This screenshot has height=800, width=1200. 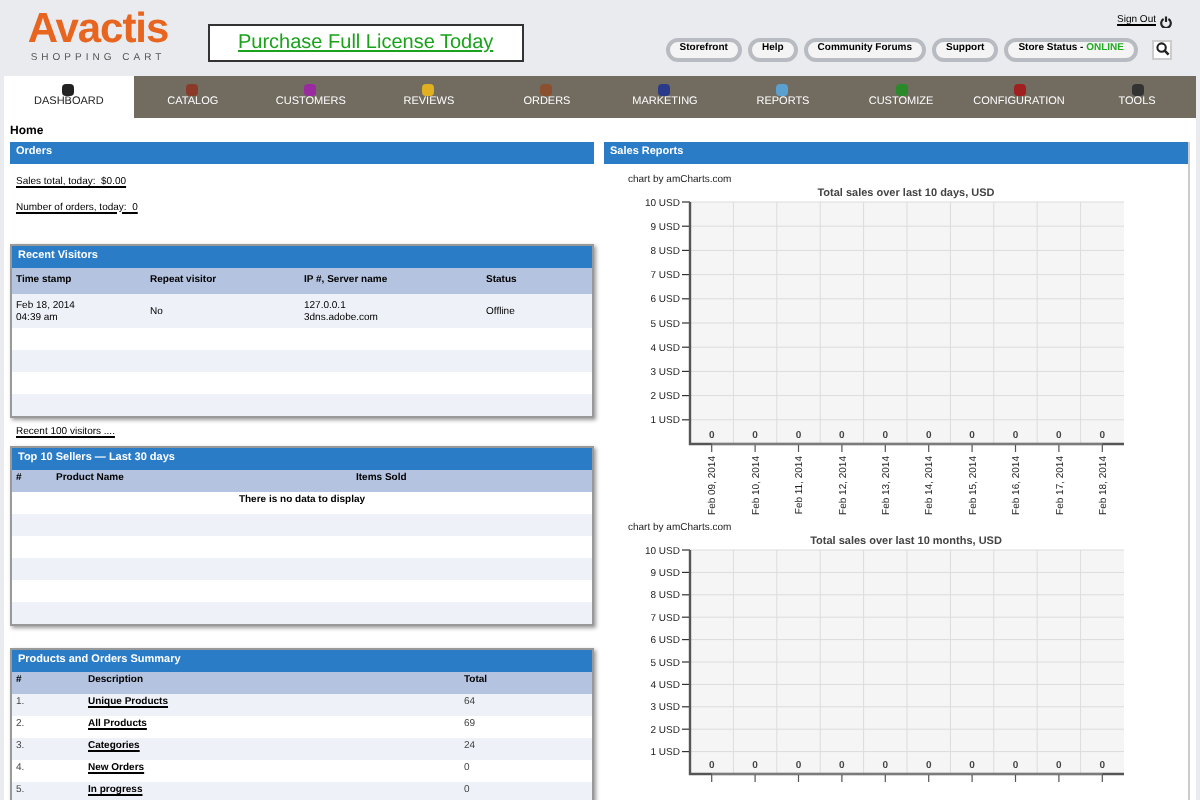 What do you see at coordinates (1166, 21) in the screenshot?
I see `power-icon` at bounding box center [1166, 21].